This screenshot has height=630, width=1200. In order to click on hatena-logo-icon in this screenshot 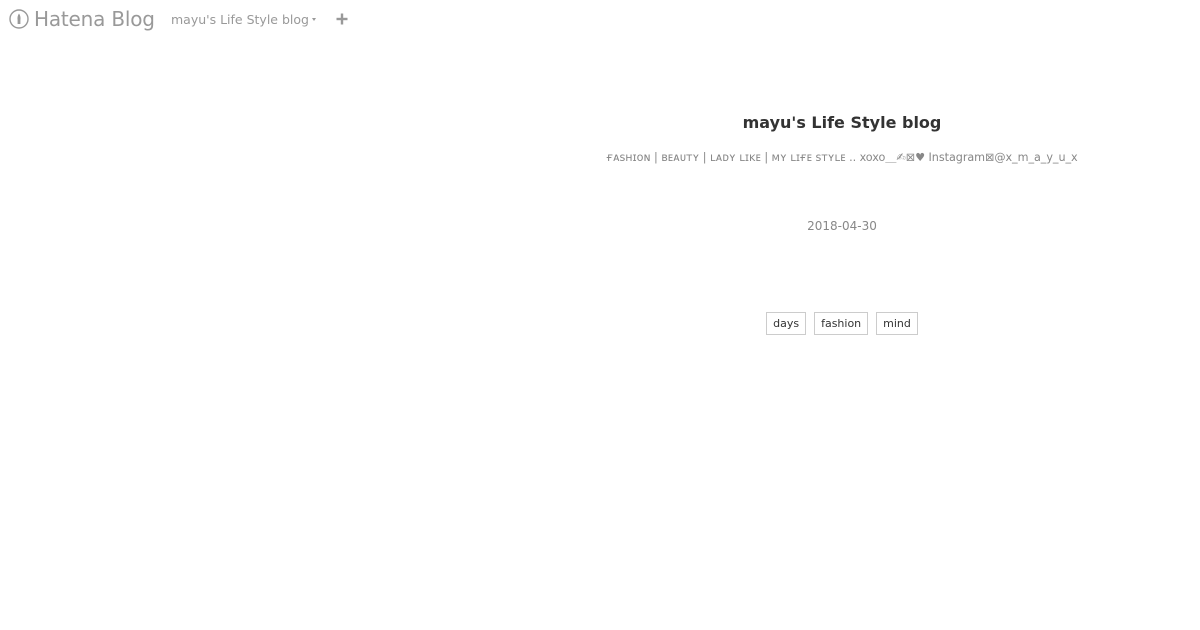, I will do `click(19, 19)`.